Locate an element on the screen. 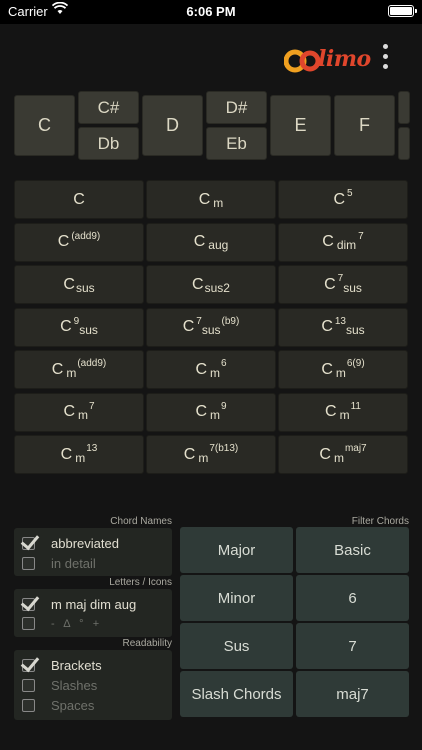 The height and width of the screenshot is (750, 422). oolimo-logo: limo is located at coordinates (327, 61).